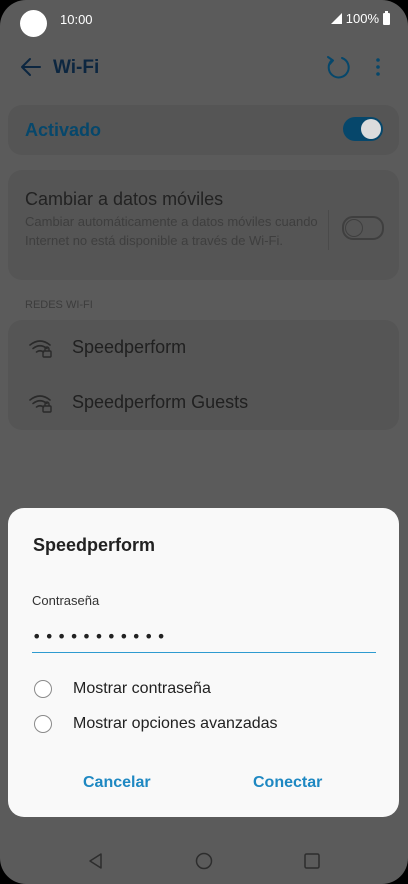 This screenshot has width=408, height=884. Describe the element at coordinates (287, 783) in the screenshot. I see `connect-button: Conectar` at that location.